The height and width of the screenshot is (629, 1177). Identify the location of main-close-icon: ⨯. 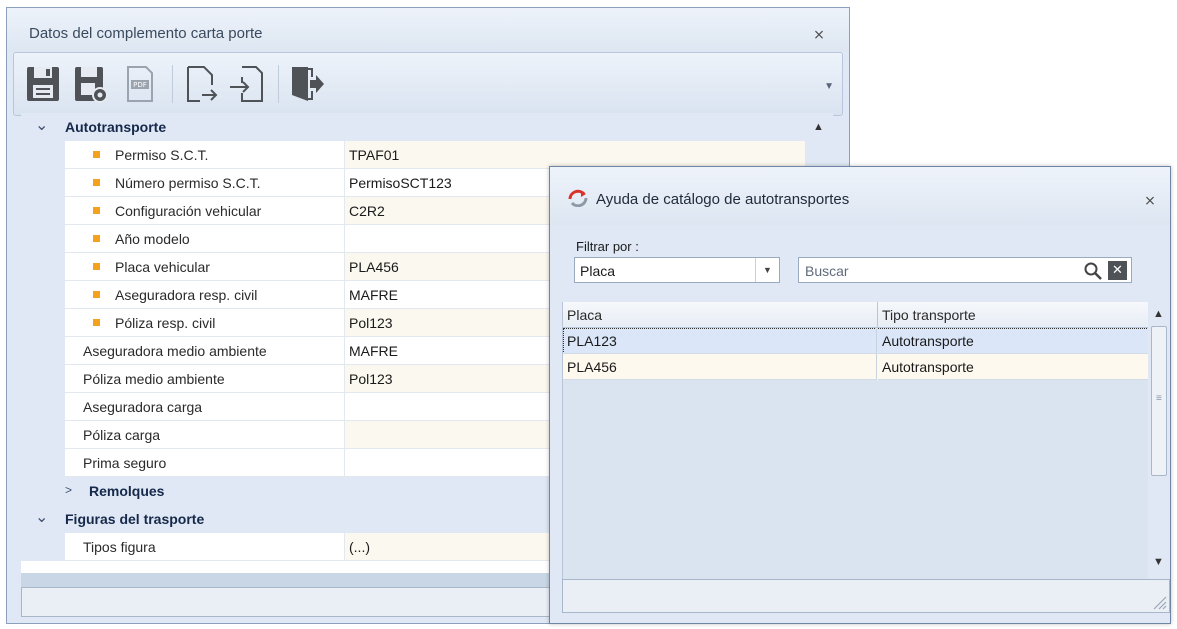
(819, 35).